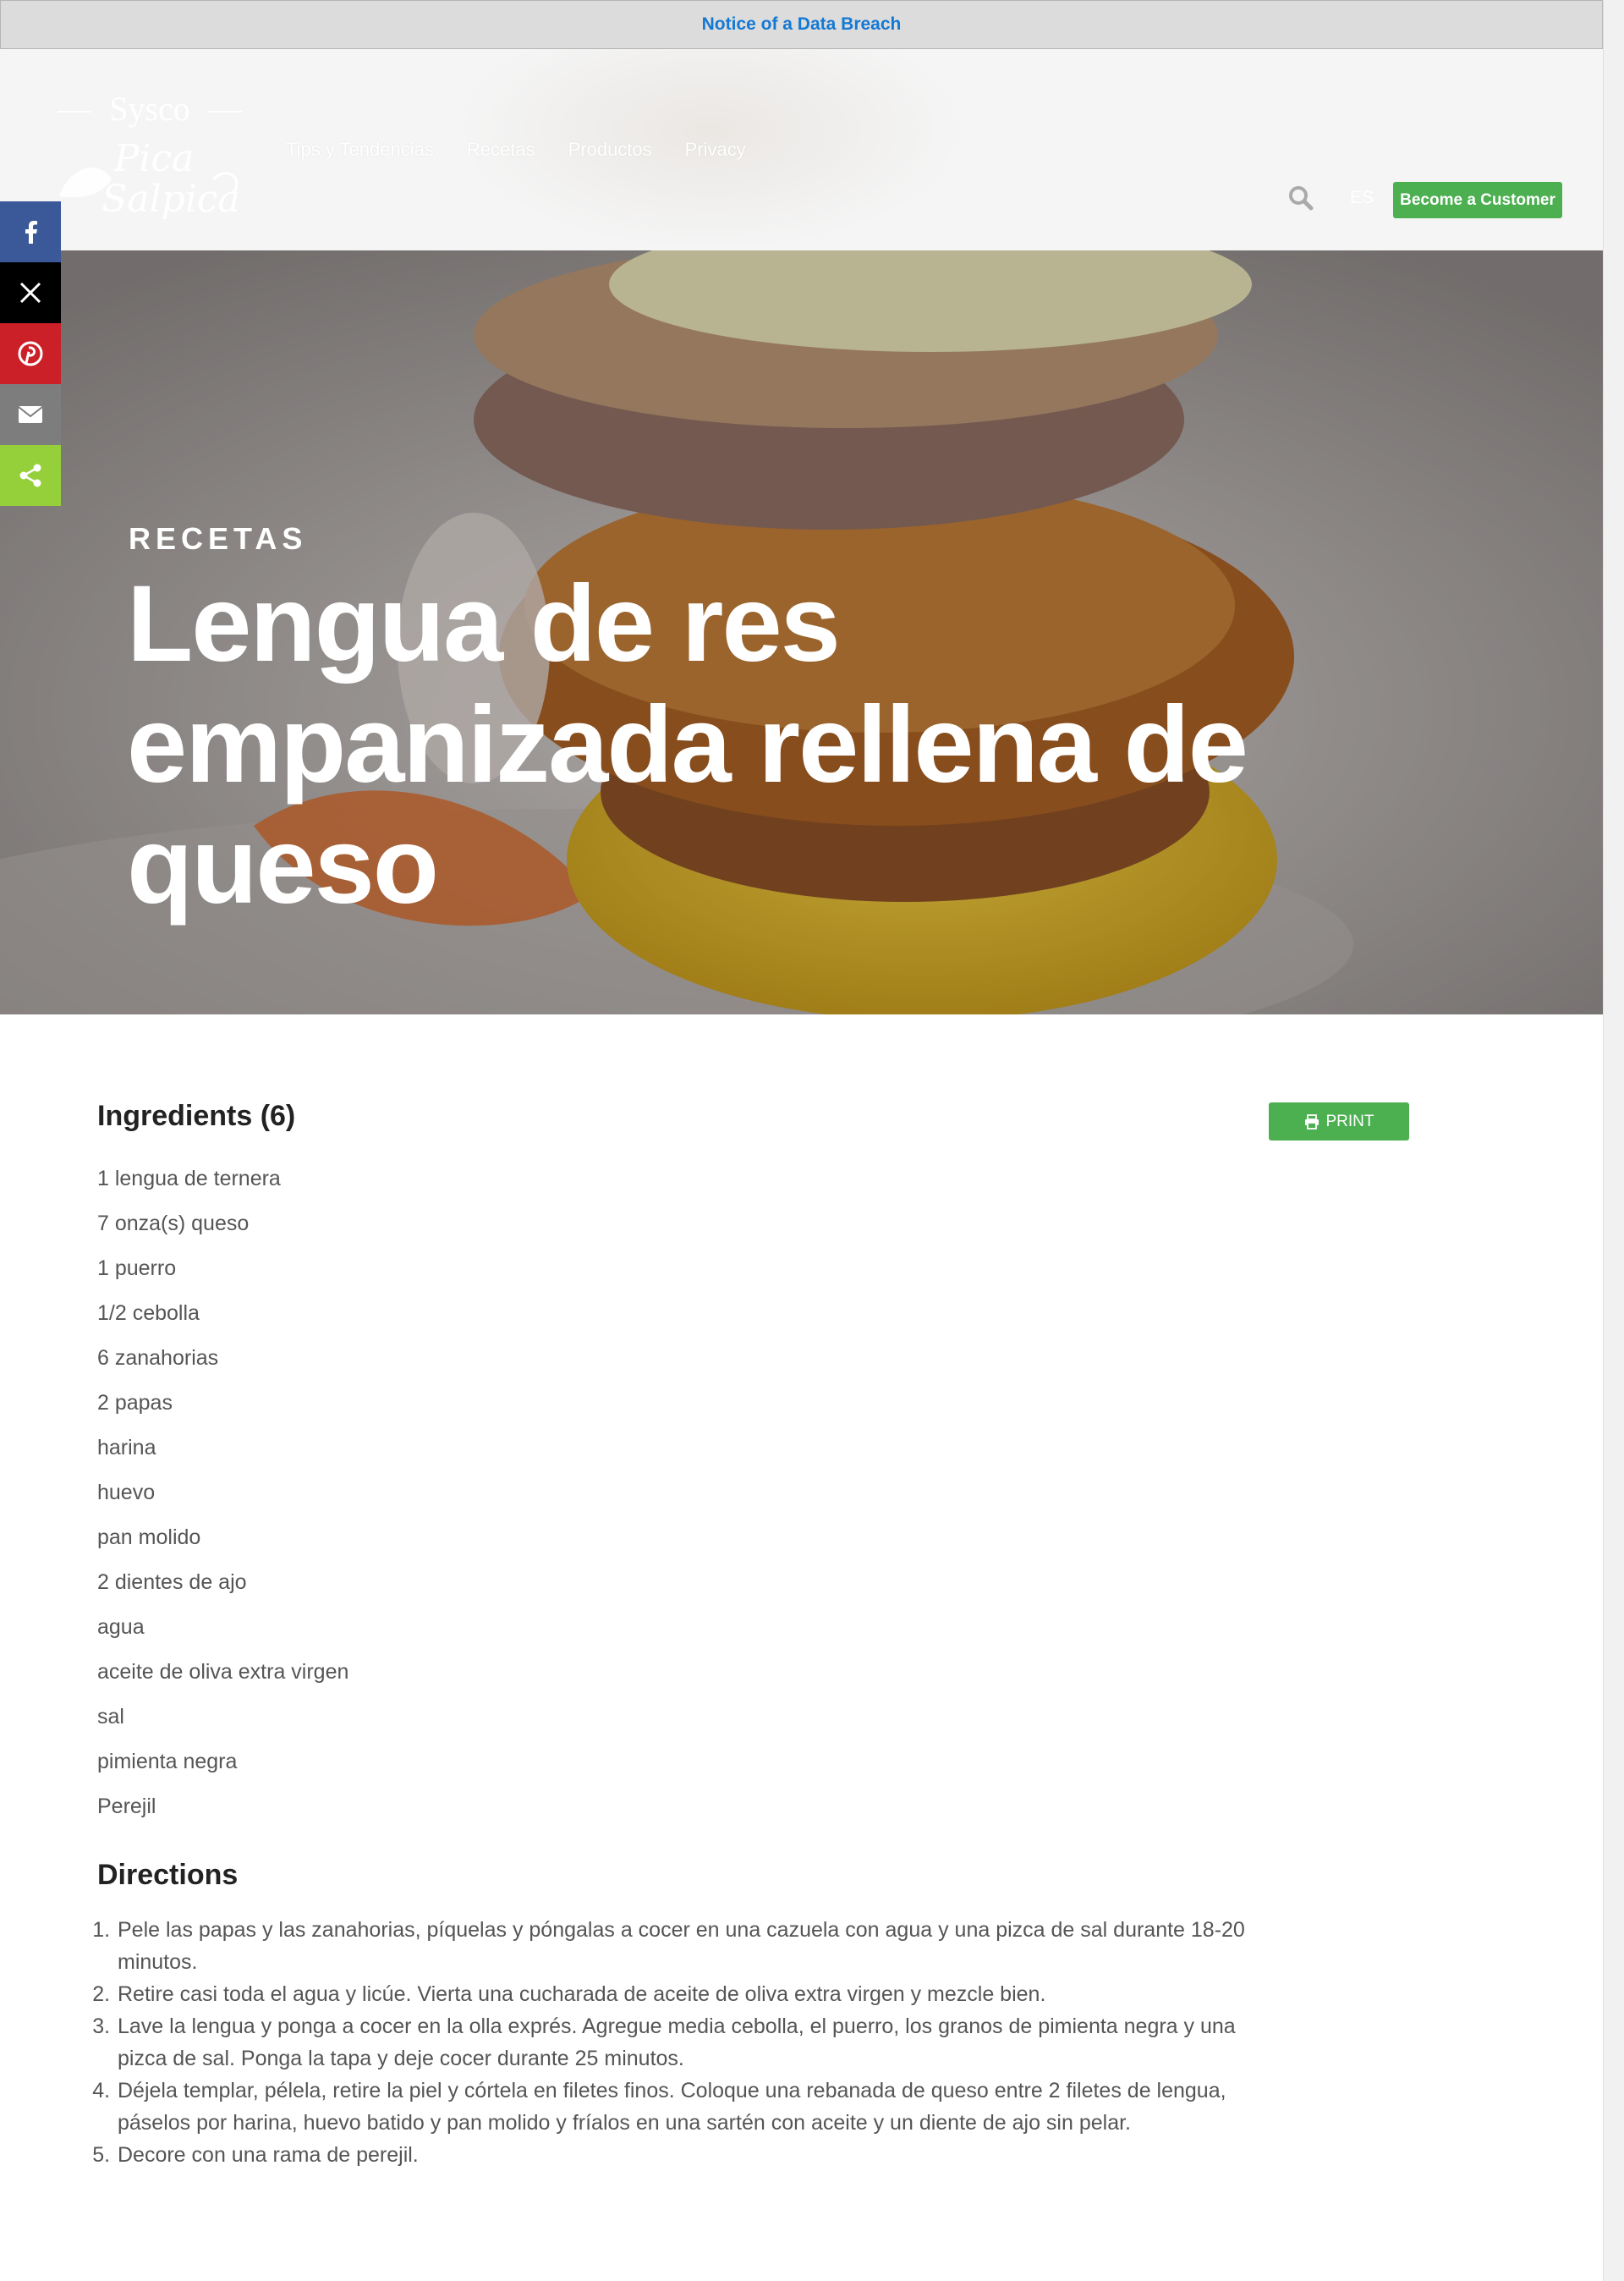 Image resolution: width=1624 pixels, height=2281 pixels. What do you see at coordinates (172, 1582) in the screenshot?
I see `ingredient-item: 2 dientes de ajo` at bounding box center [172, 1582].